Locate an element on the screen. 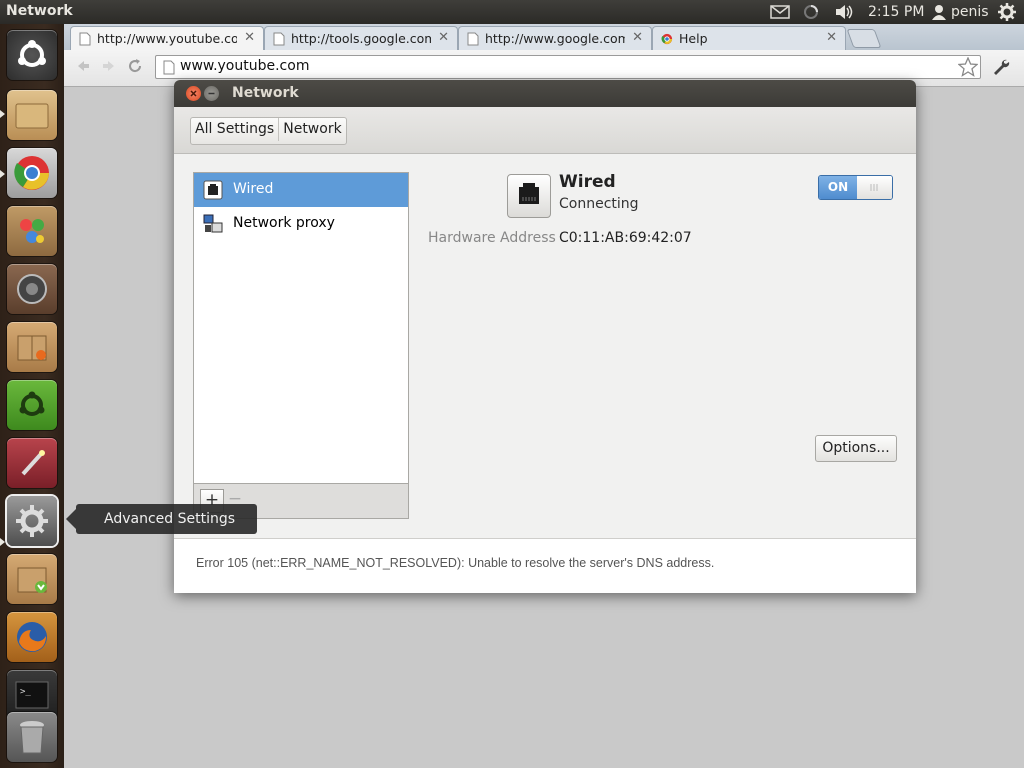  window-title: Network is located at coordinates (265, 93).